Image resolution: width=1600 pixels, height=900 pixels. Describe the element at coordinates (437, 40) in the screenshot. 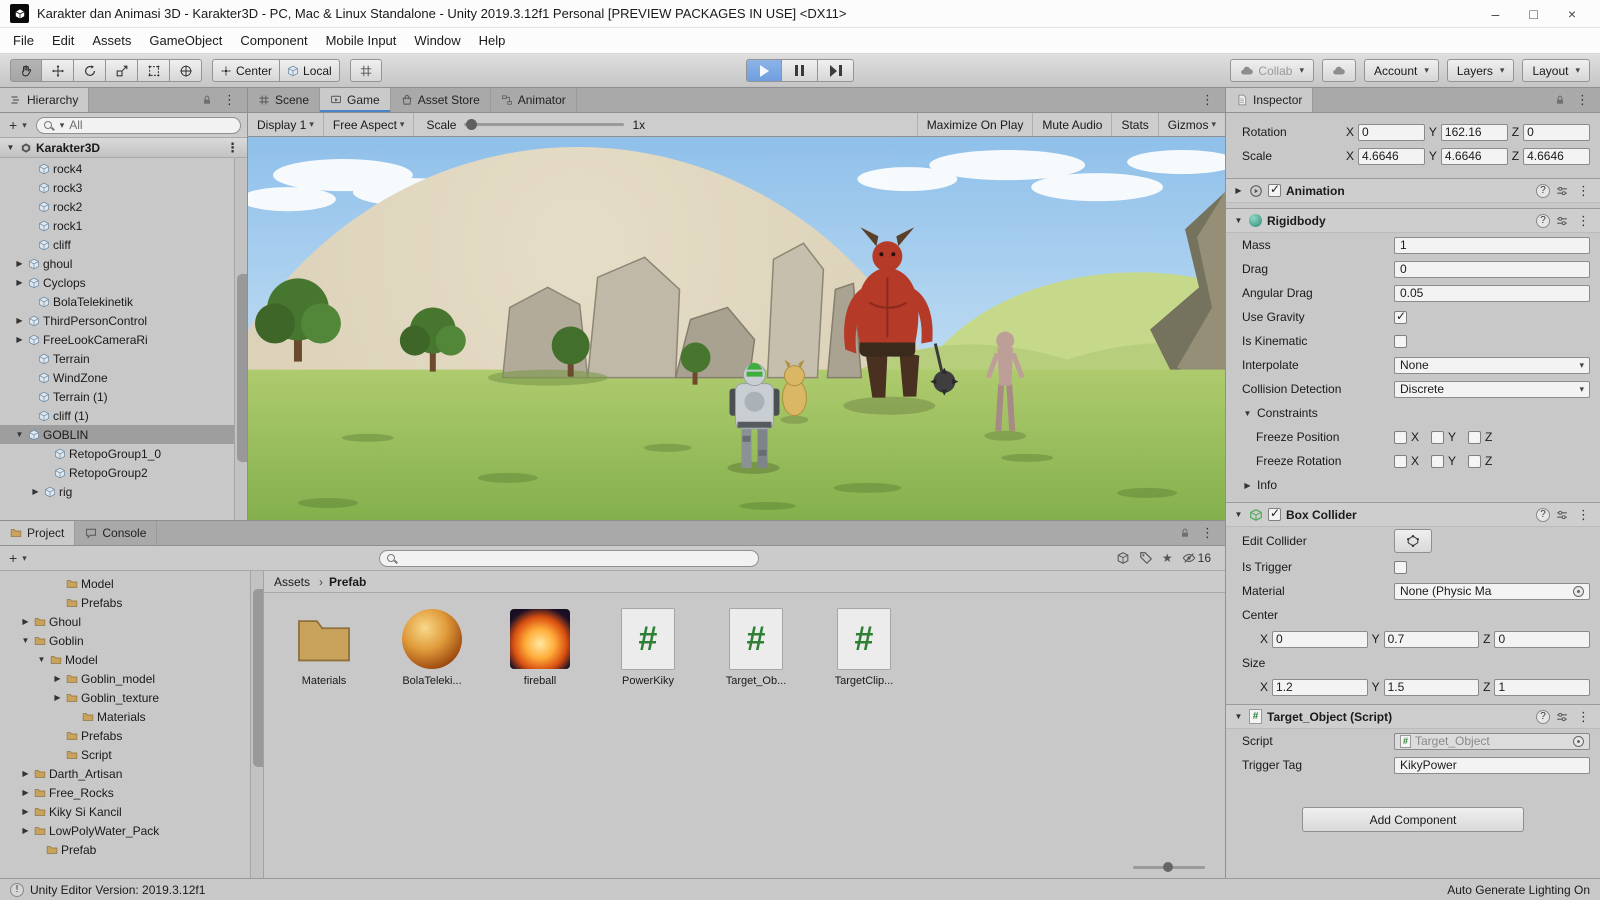

I see `menu-window: Window` at that location.